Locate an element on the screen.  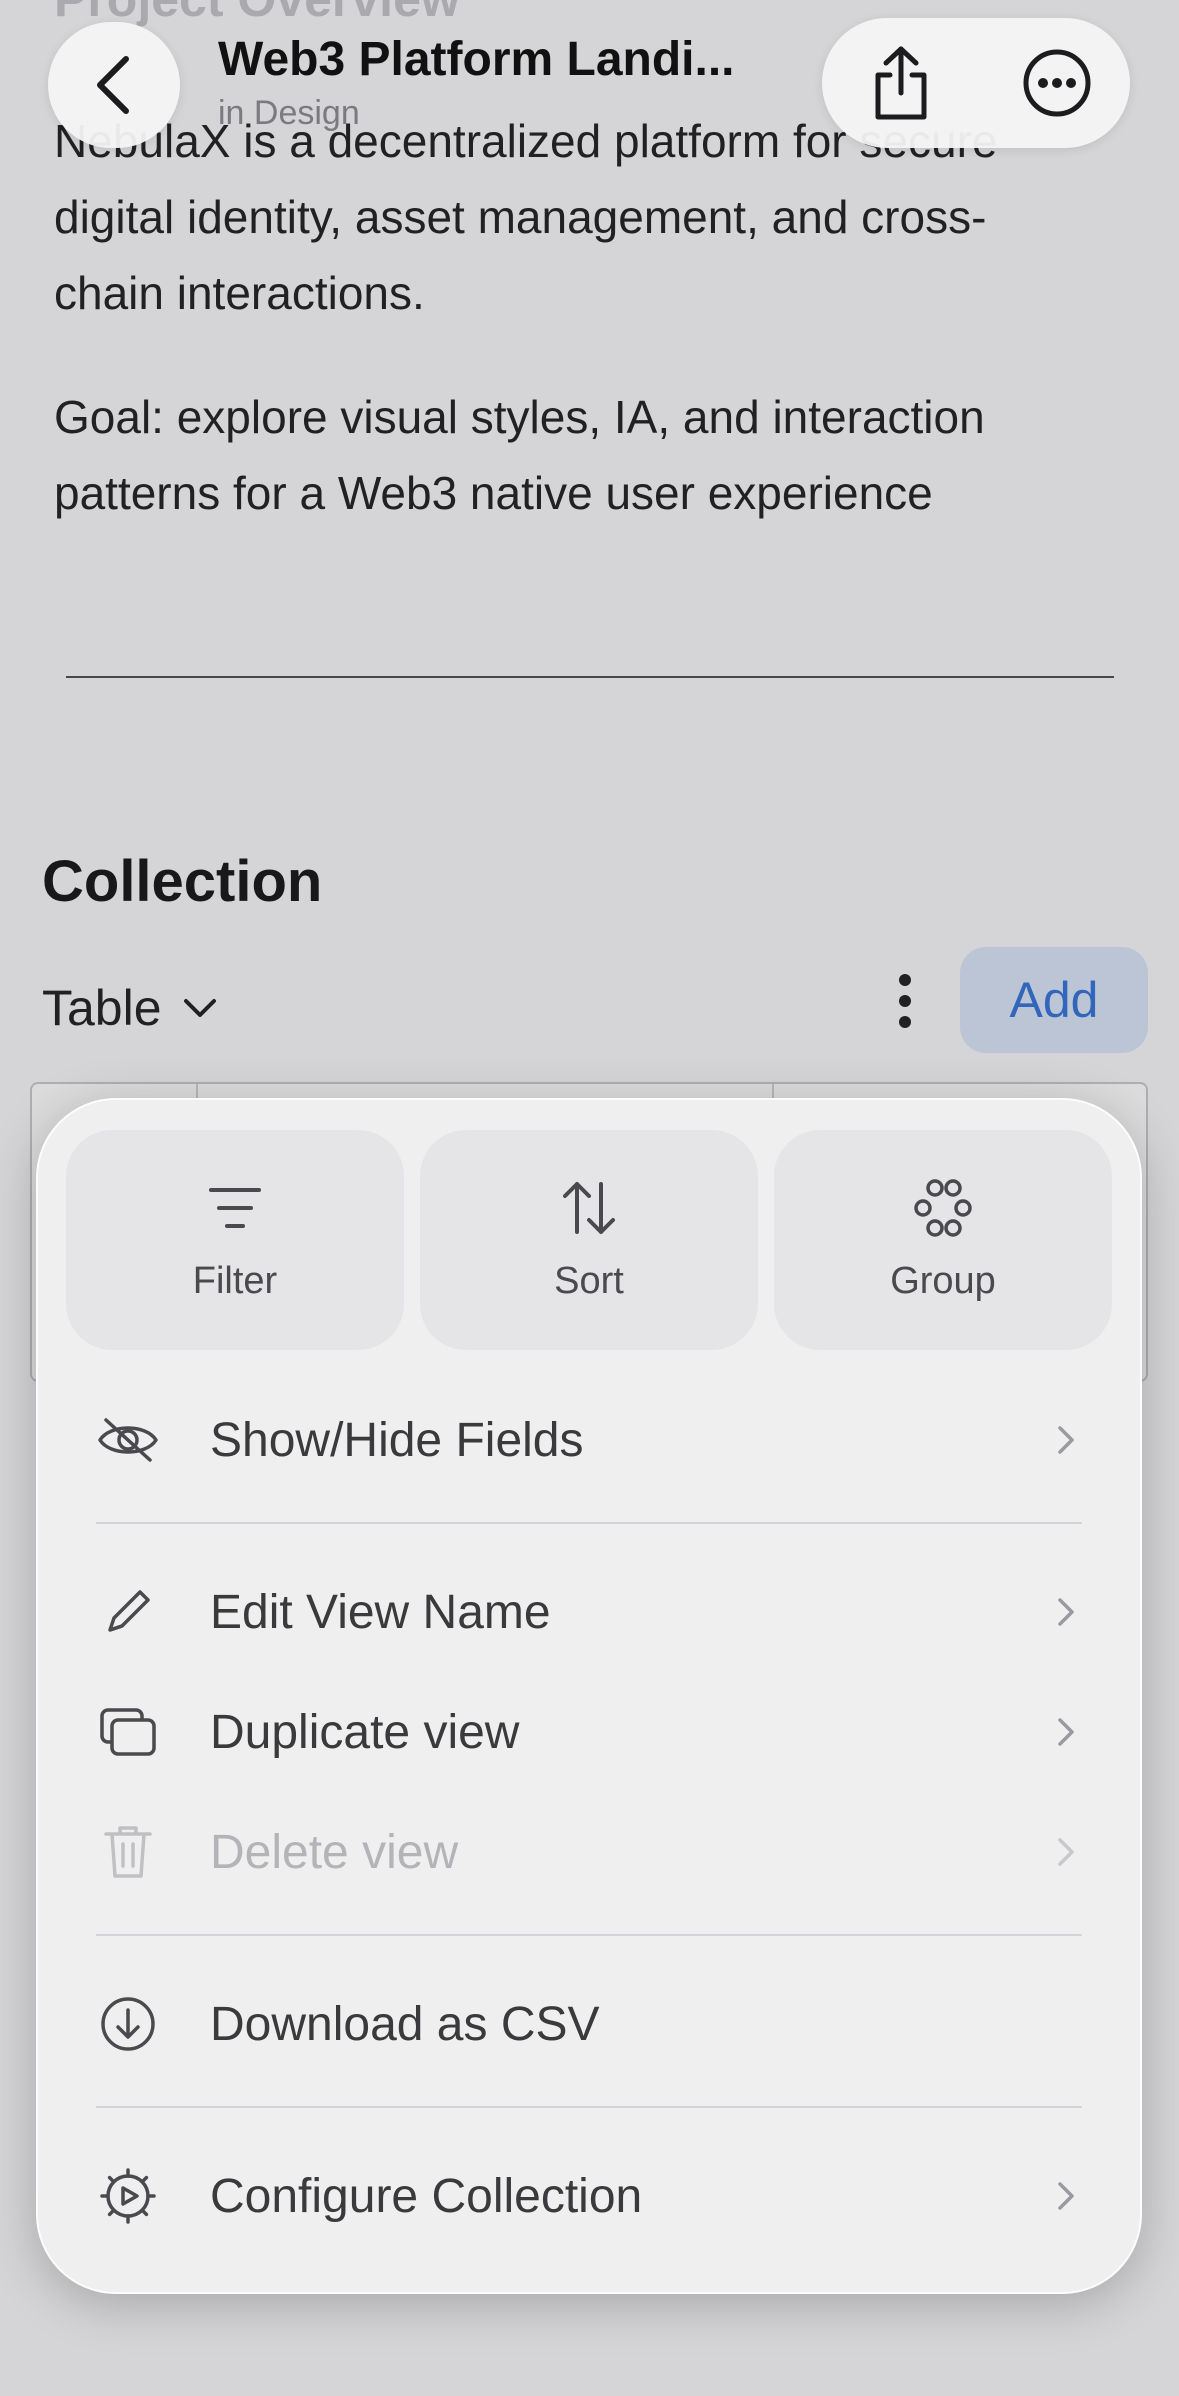
menu-item-show-hide-fields: Show/Hide Fields is located at coordinates (591, 1440).